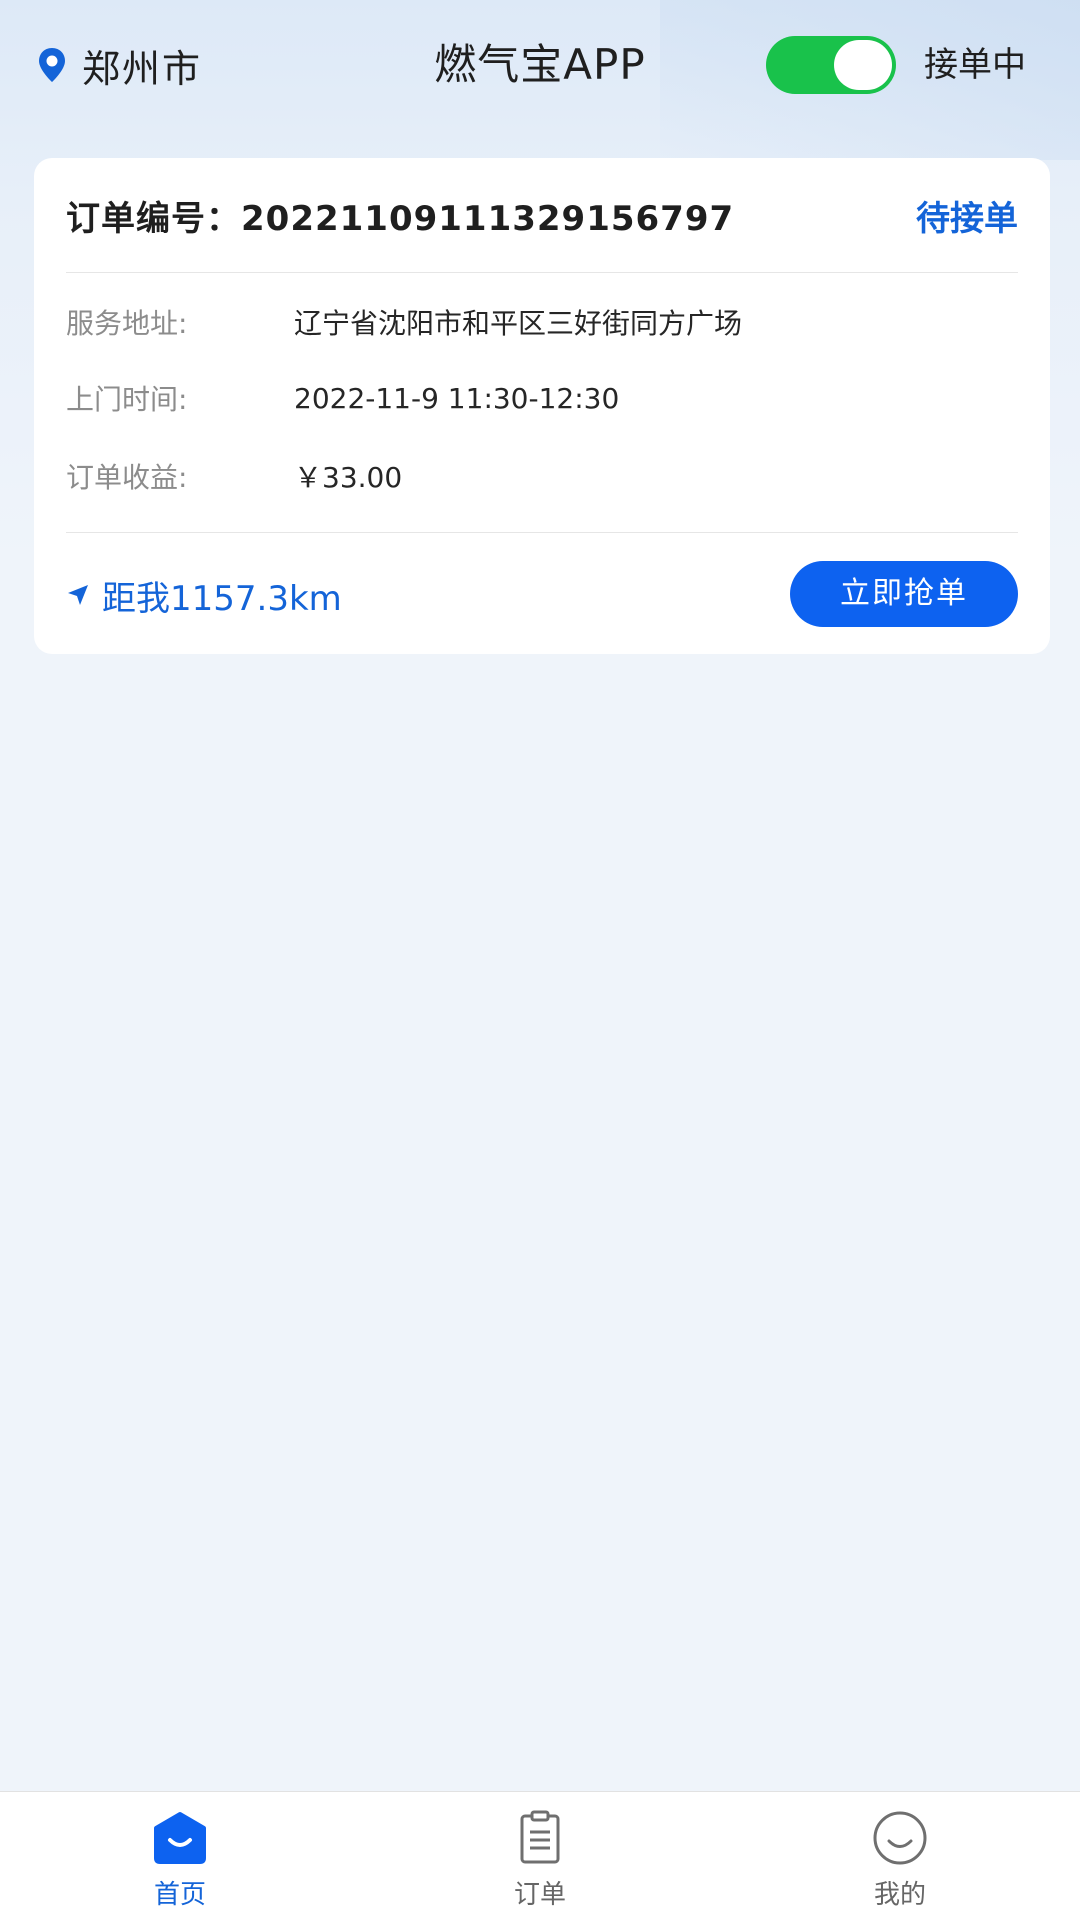  Describe the element at coordinates (967, 218) in the screenshot. I see `order-status-badge: 待接单` at that location.